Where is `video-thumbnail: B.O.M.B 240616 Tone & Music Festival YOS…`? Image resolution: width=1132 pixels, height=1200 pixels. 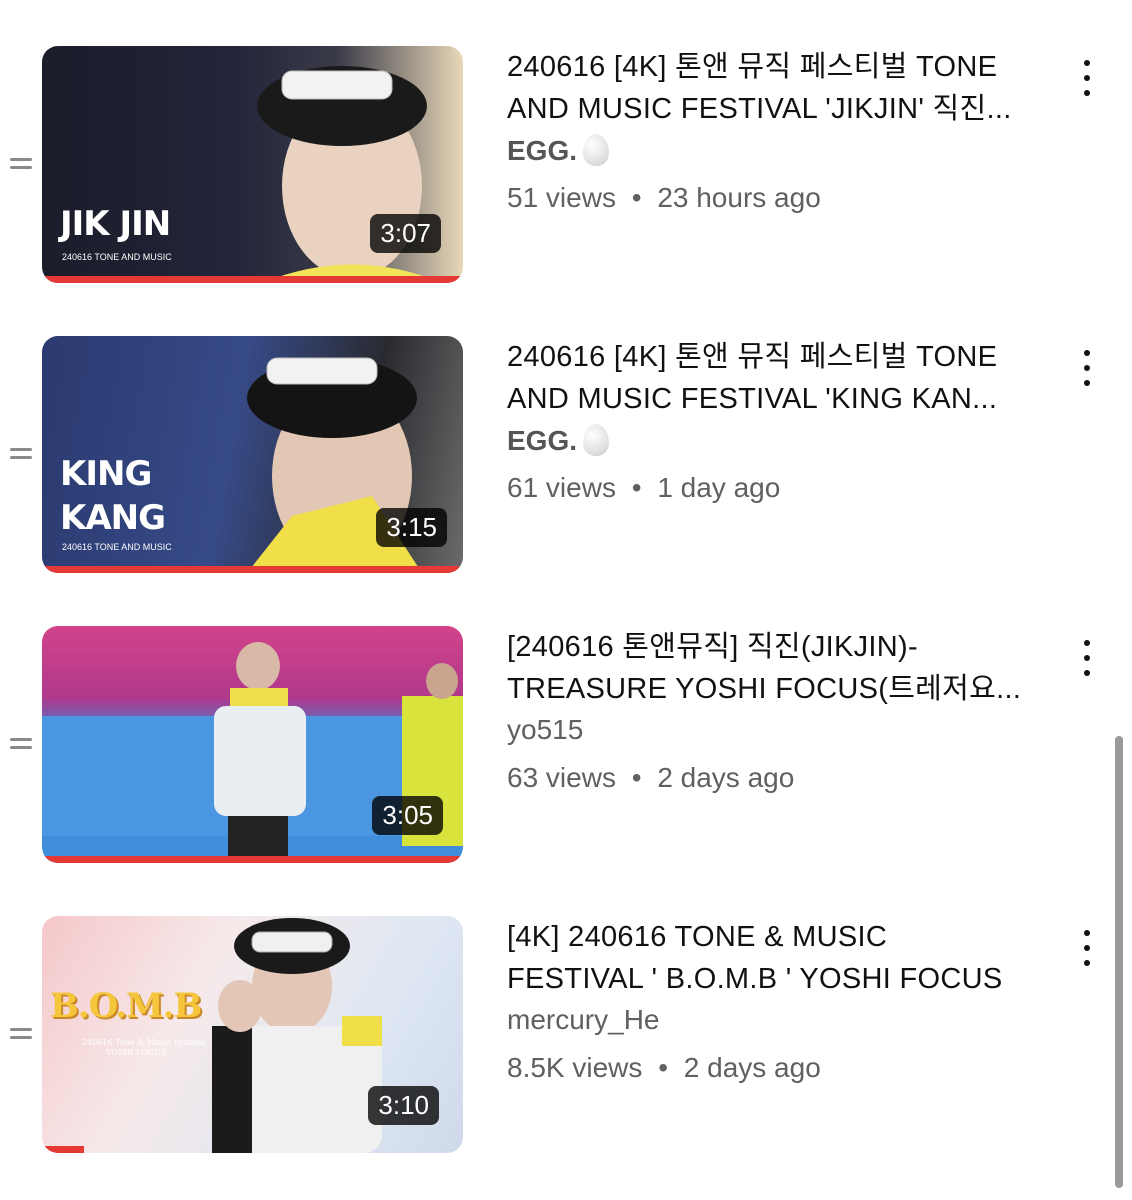
video-thumbnail: B.O.M.B 240616 Tone & Music Festival YOS… is located at coordinates (252, 1034).